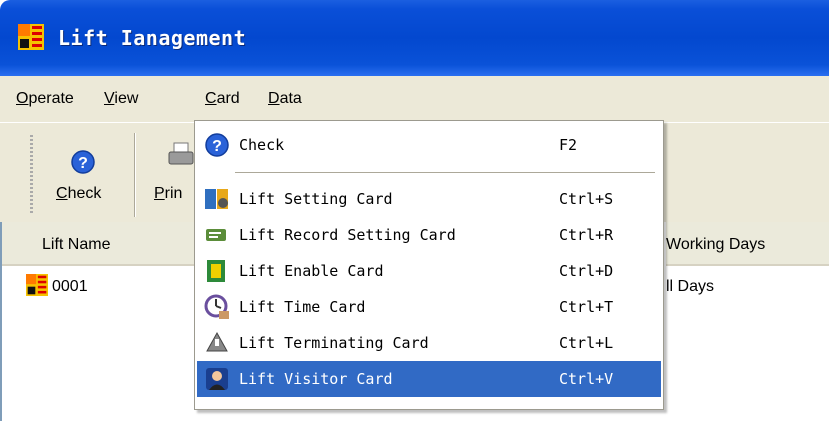  What do you see at coordinates (429, 379) in the screenshot?
I see `menu-item-lift-visitor-card: Lift Visitor Card Ctrl+V` at bounding box center [429, 379].